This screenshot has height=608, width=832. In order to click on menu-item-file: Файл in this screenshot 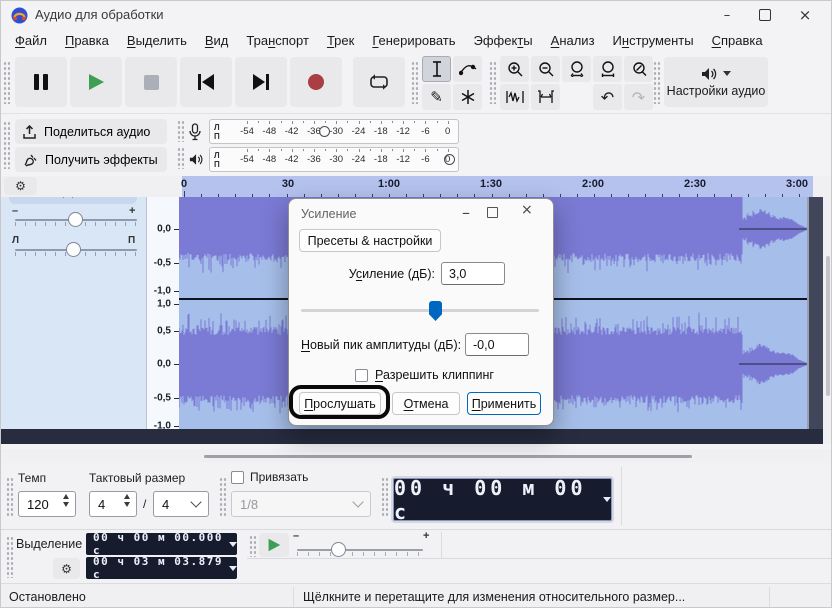, I will do `click(31, 40)`.